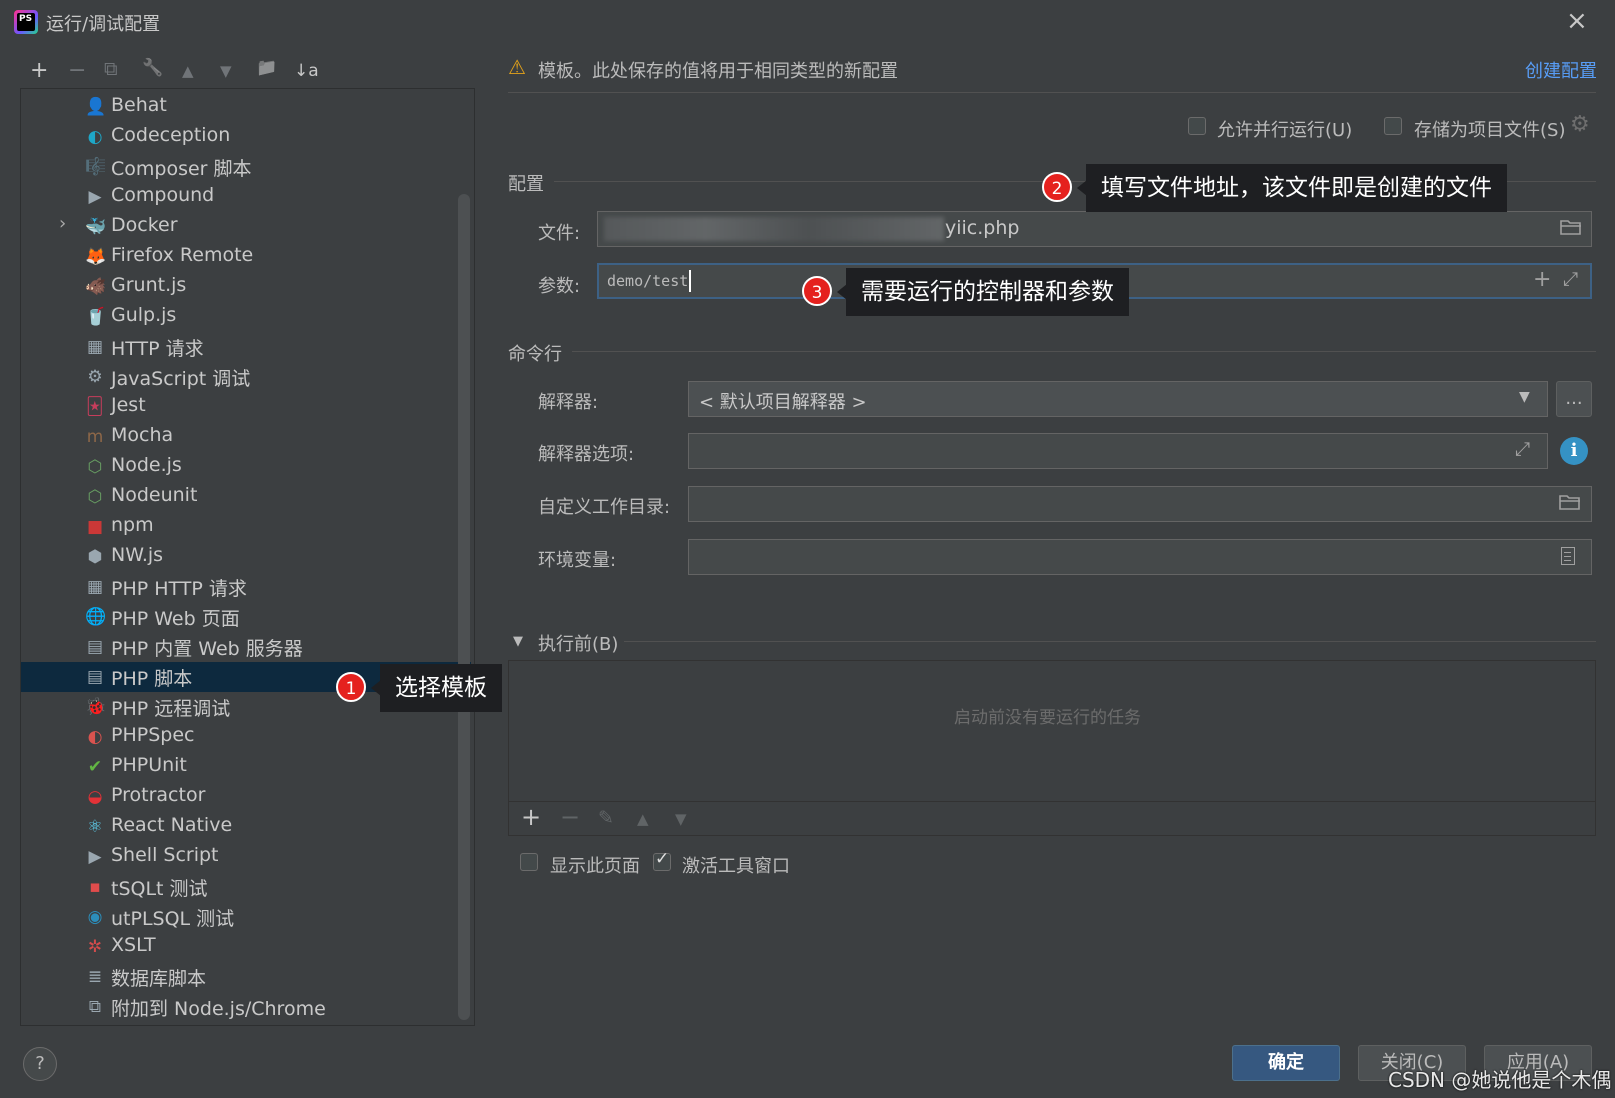 Image resolution: width=1615 pixels, height=1098 pixels. Describe the element at coordinates (351, 687) in the screenshot. I see `annotation-badge-1: 1` at that location.